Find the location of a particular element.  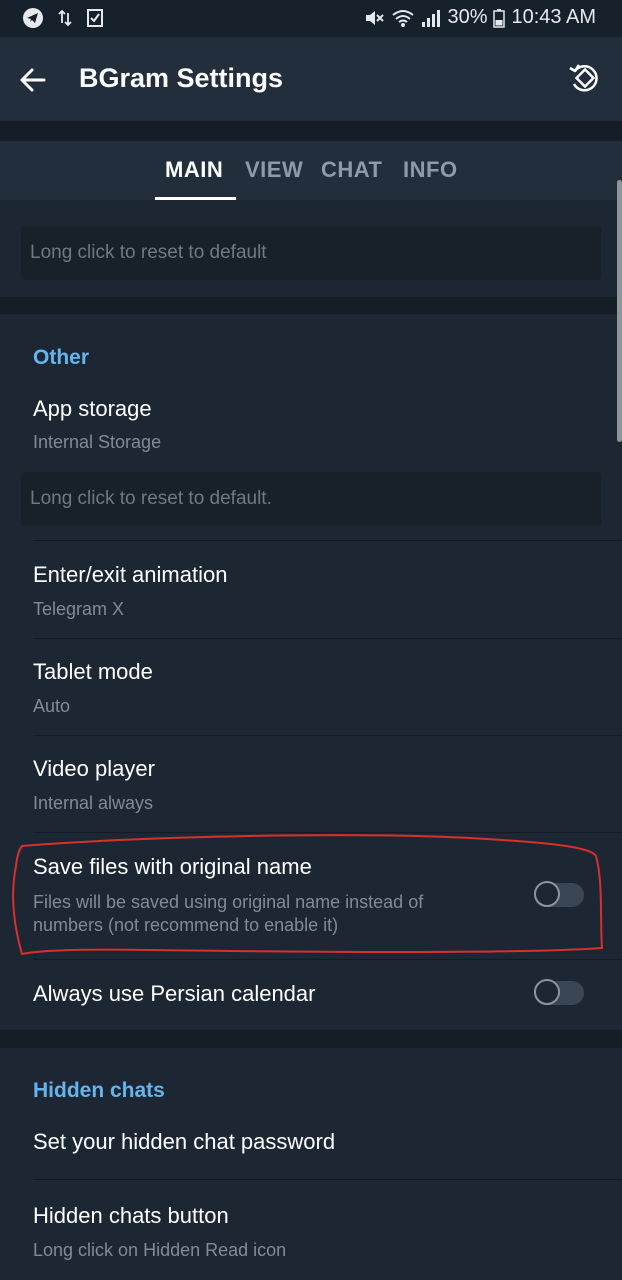

section-header-hidden-chats: Hidden chats is located at coordinates (99, 1090).